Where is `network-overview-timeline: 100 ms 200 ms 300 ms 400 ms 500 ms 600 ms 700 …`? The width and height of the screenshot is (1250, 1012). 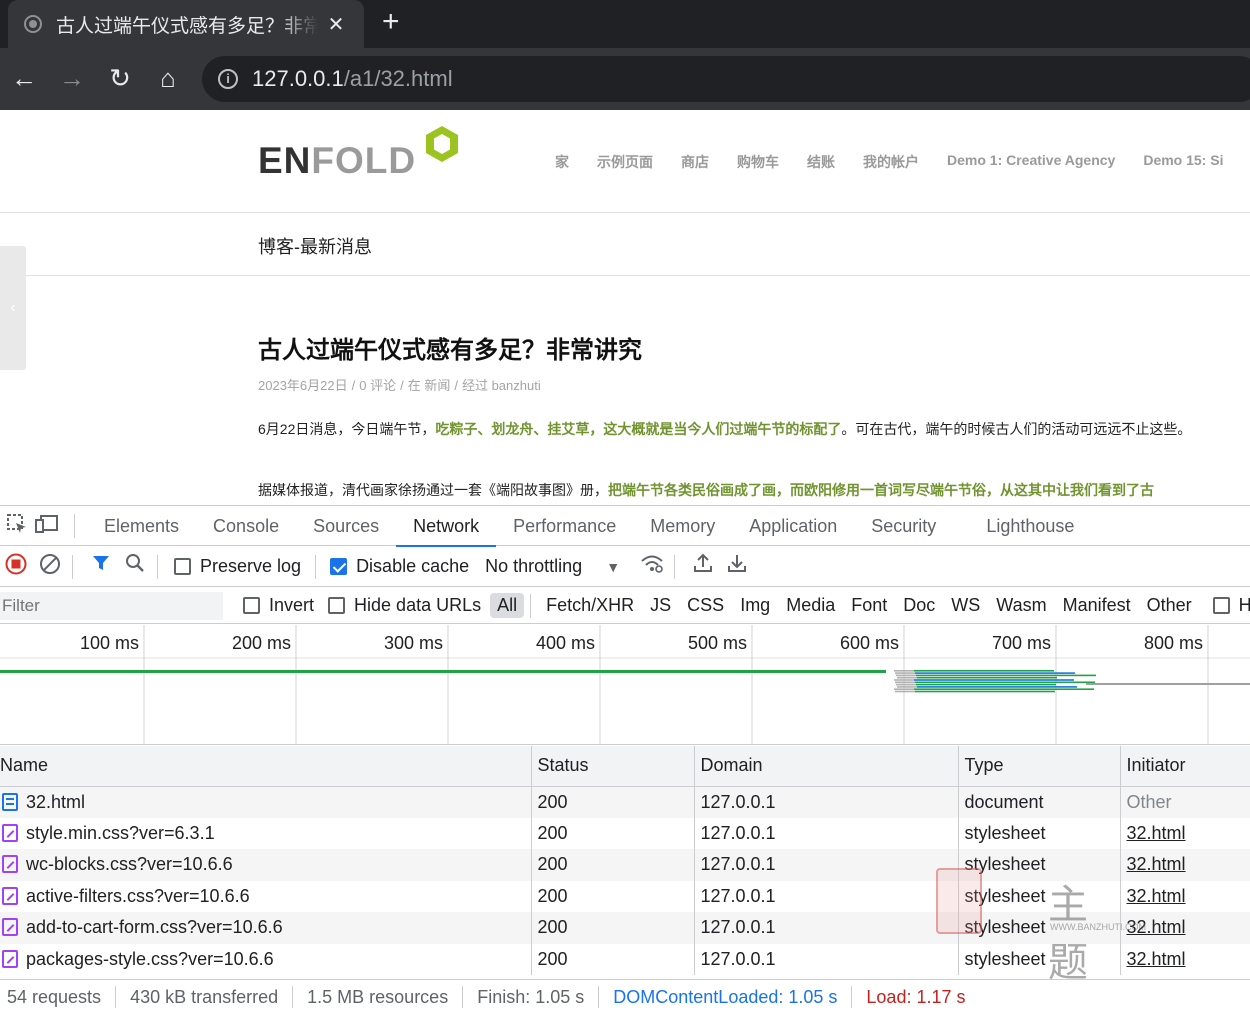 network-overview-timeline: 100 ms 200 ms 300 ms 400 ms 500 ms 600 ms 700 … is located at coordinates (625, 685).